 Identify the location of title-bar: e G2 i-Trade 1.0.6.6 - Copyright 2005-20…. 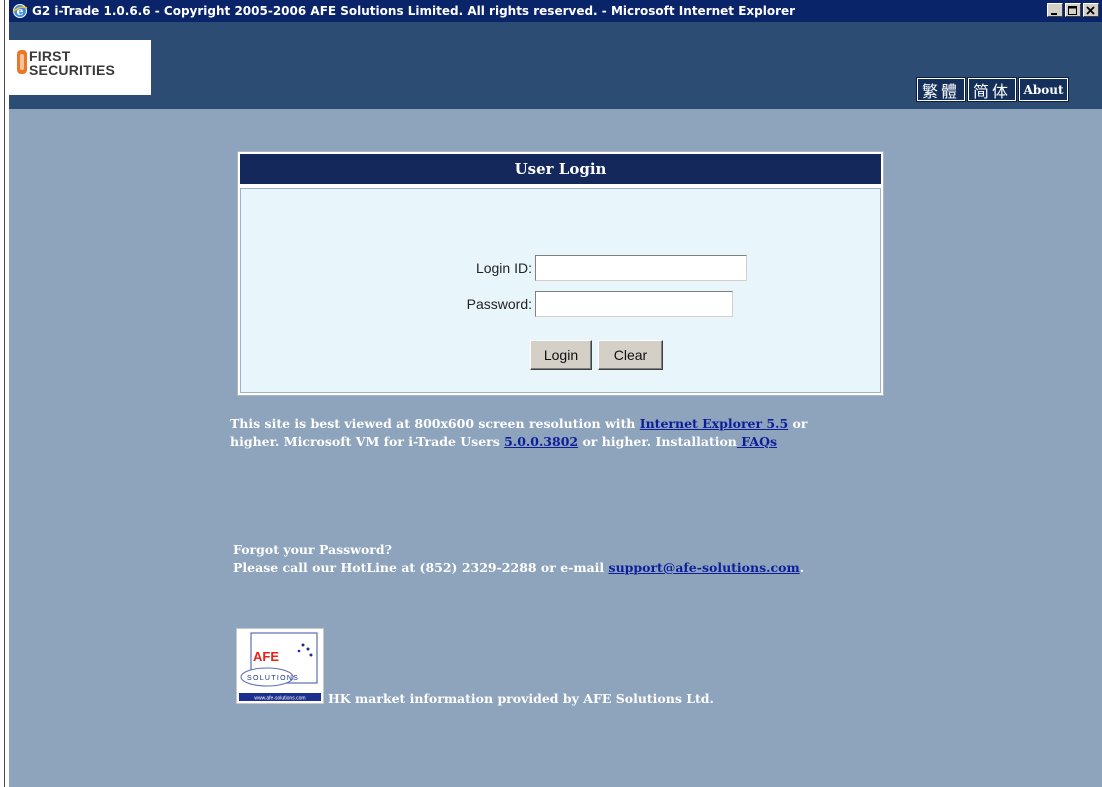
(555, 11).